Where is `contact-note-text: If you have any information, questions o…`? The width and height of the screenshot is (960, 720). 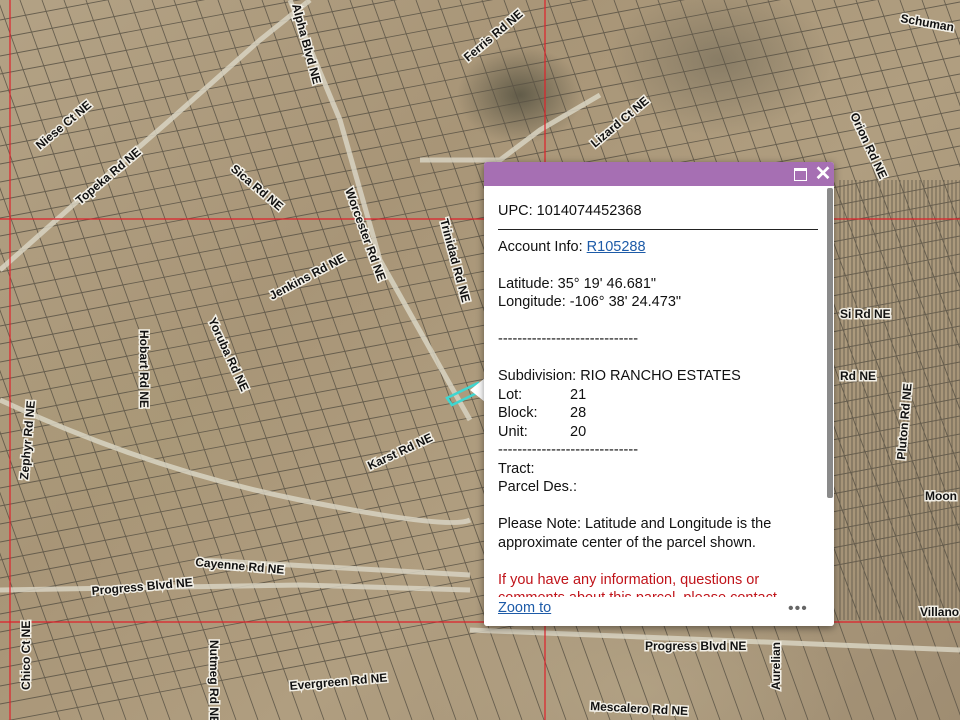 contact-note-text: If you have any information, questions o… is located at coordinates (637, 584).